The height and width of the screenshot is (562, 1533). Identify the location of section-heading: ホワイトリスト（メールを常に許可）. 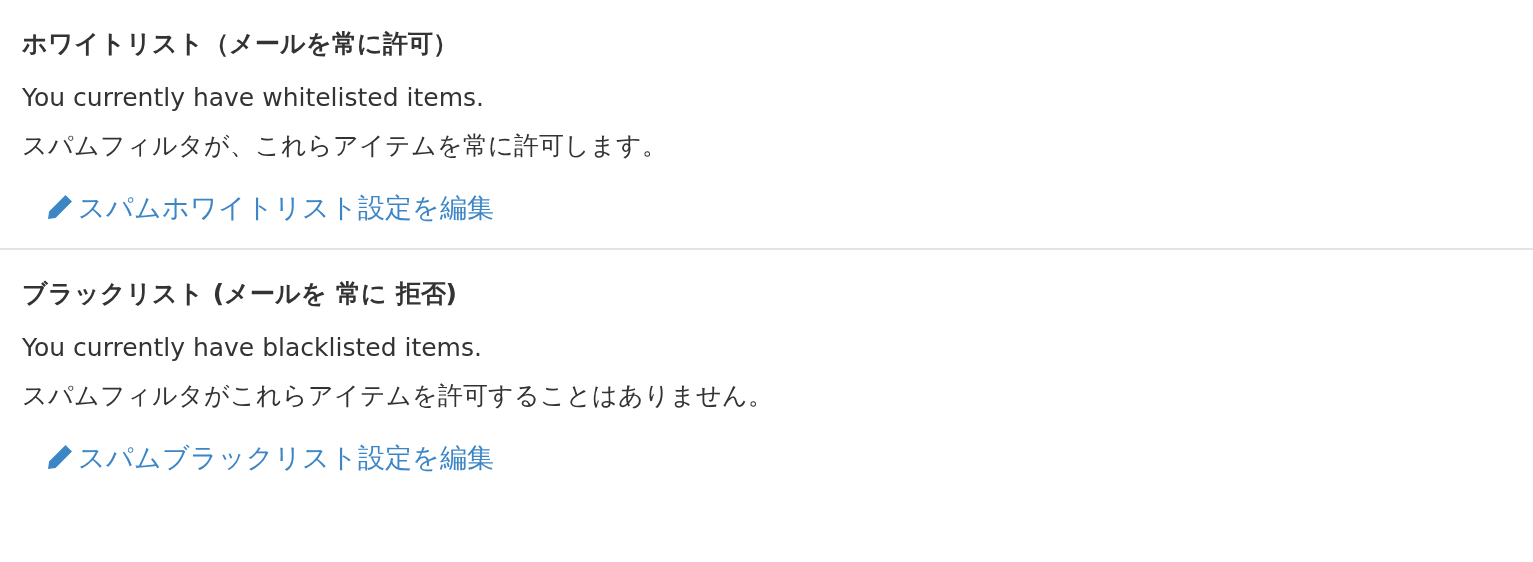
(240, 44).